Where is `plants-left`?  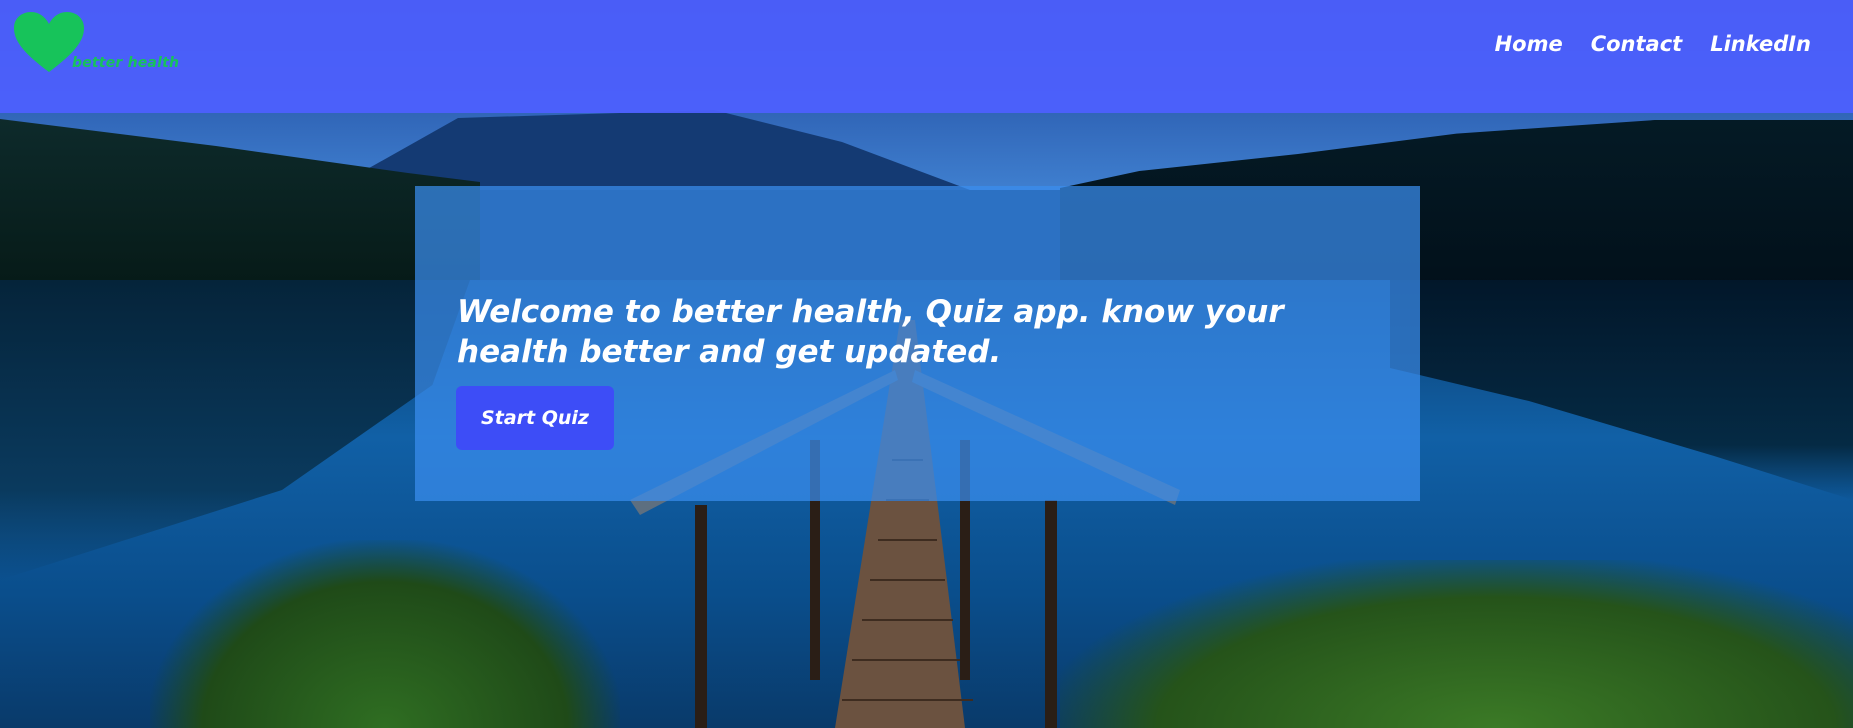 plants-left is located at coordinates (385, 634).